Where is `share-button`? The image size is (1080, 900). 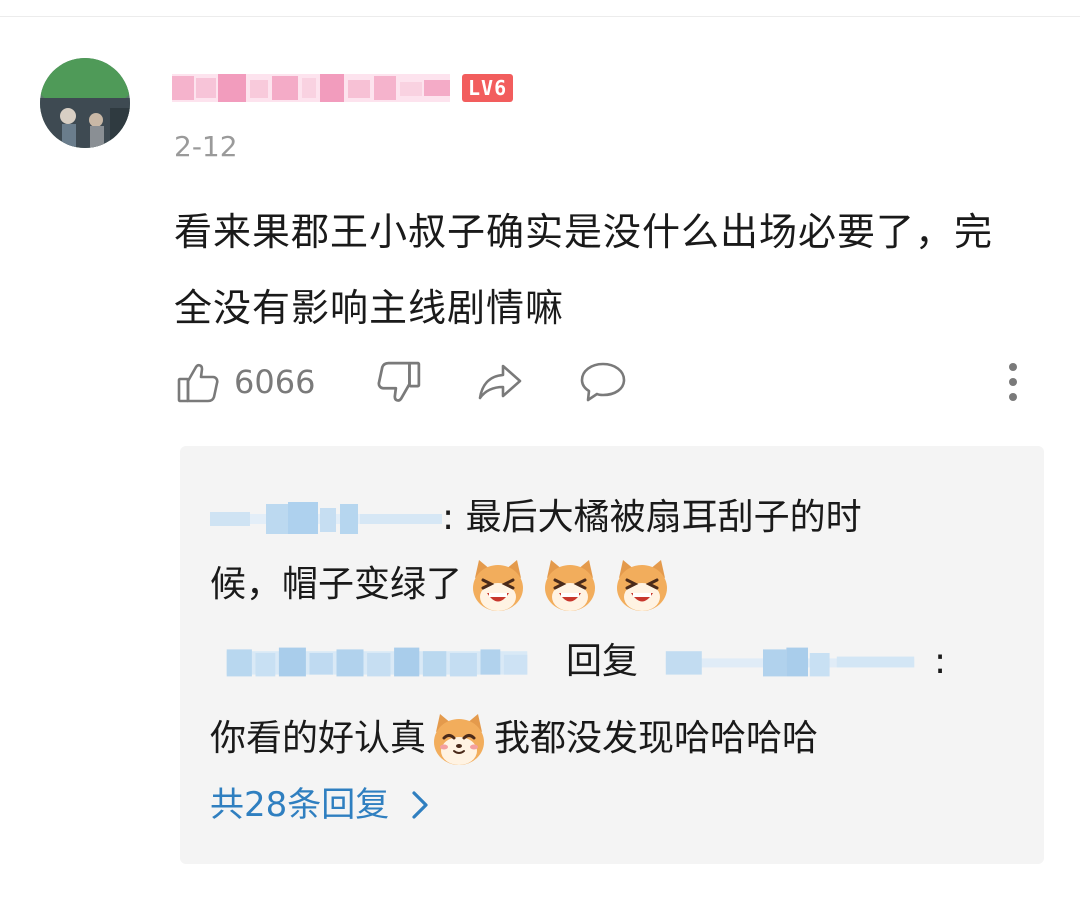 share-button is located at coordinates (500, 382).